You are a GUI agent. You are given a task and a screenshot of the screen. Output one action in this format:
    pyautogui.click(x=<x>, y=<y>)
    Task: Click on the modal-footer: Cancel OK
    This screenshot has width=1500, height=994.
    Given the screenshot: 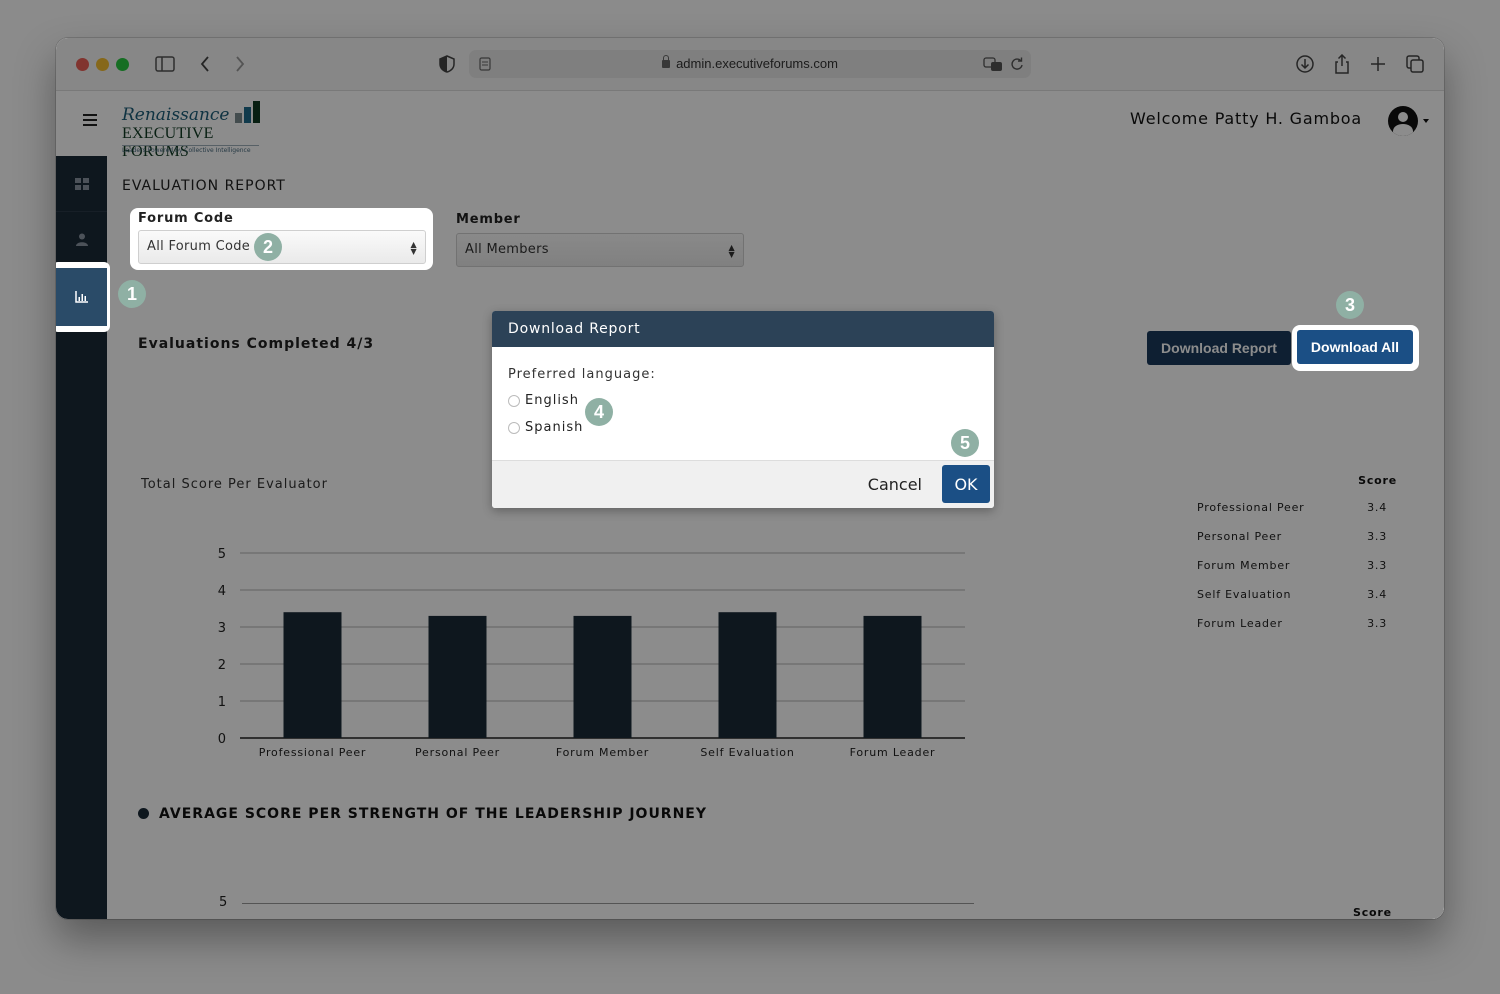 What is the action you would take?
    pyautogui.click(x=743, y=484)
    